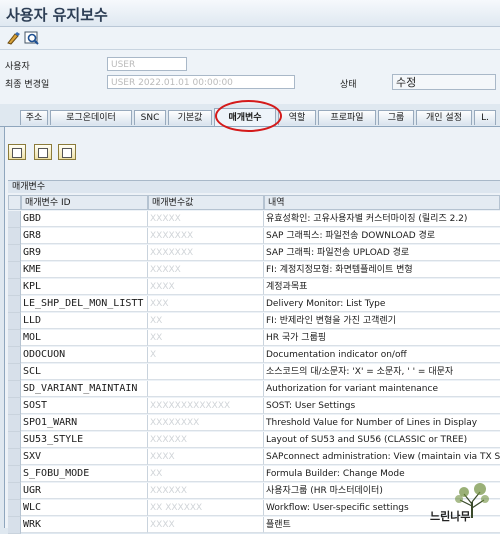  What do you see at coordinates (84, 508) in the screenshot?
I see `param-id-cell: WLC` at bounding box center [84, 508].